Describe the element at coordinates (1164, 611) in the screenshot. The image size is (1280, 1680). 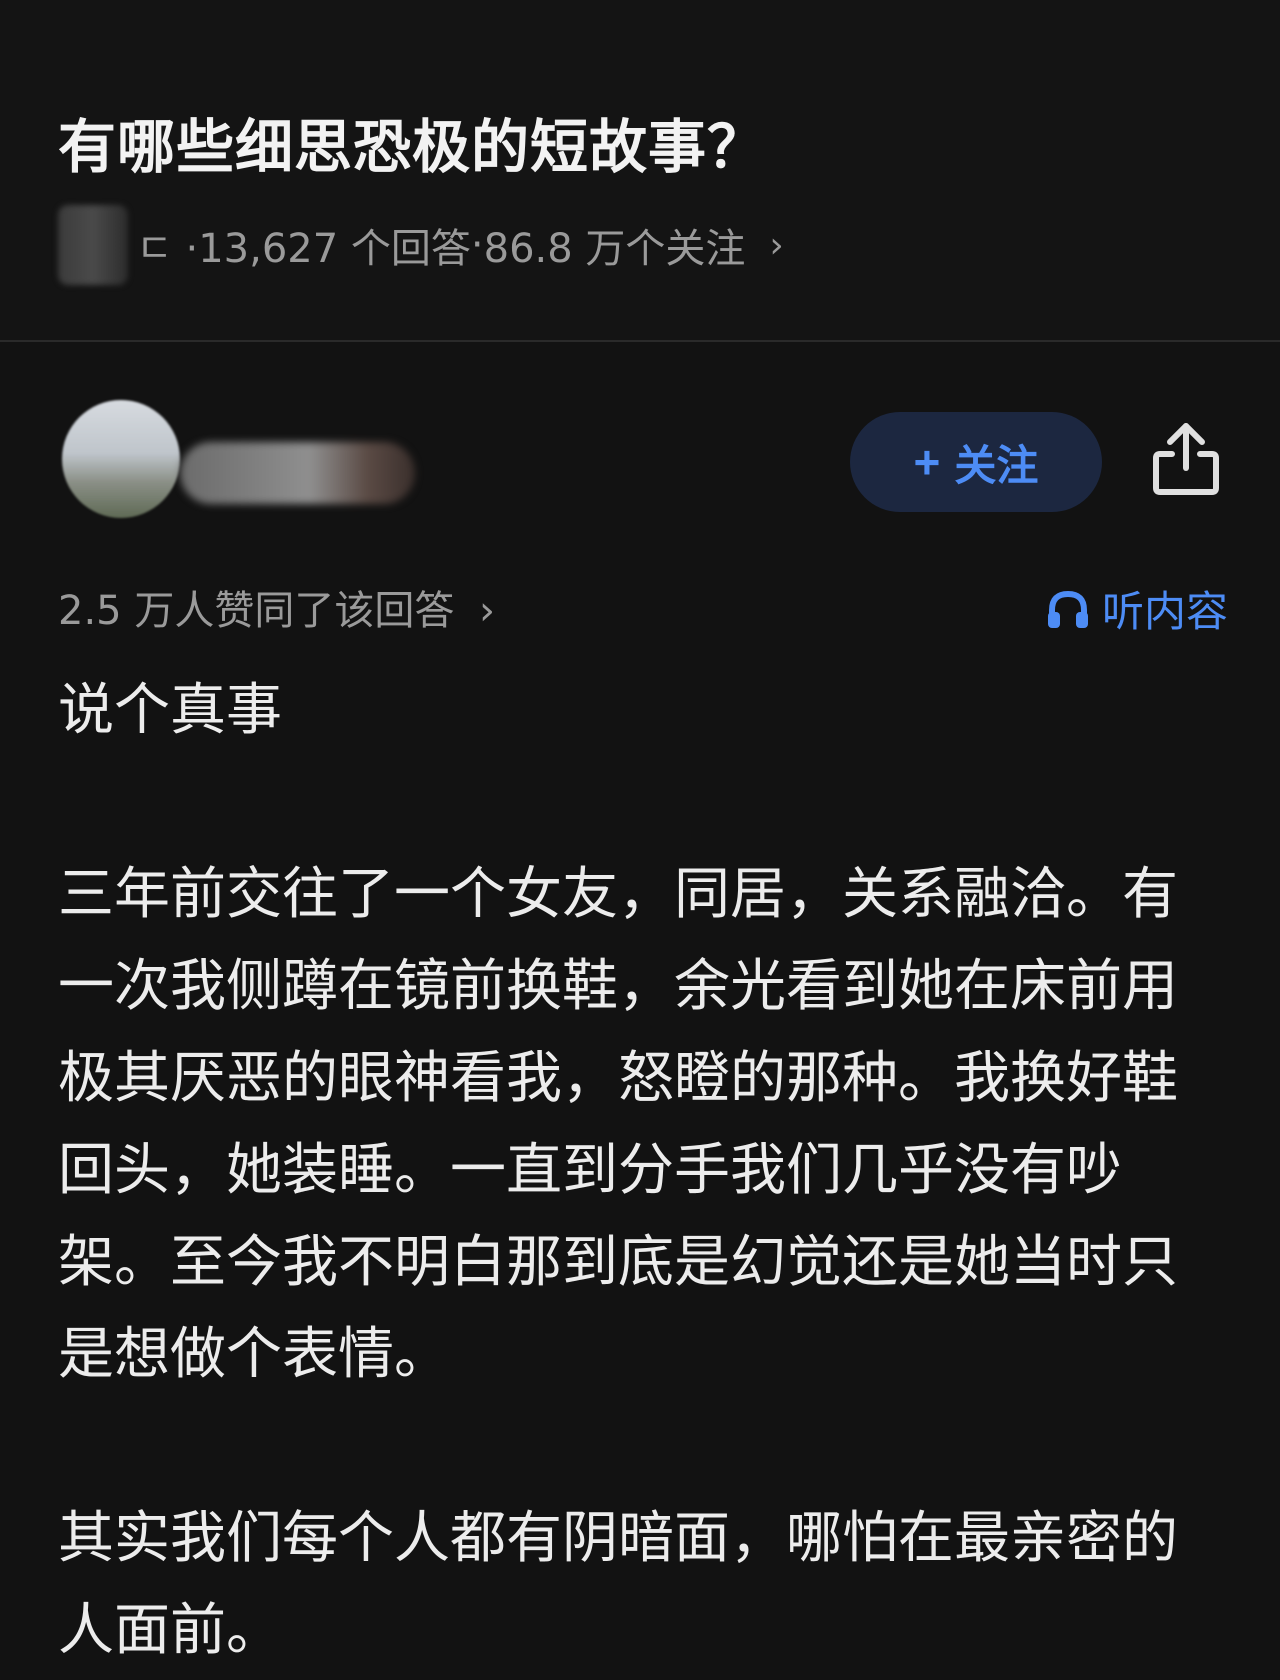
I see `listen-label: 听内容` at that location.